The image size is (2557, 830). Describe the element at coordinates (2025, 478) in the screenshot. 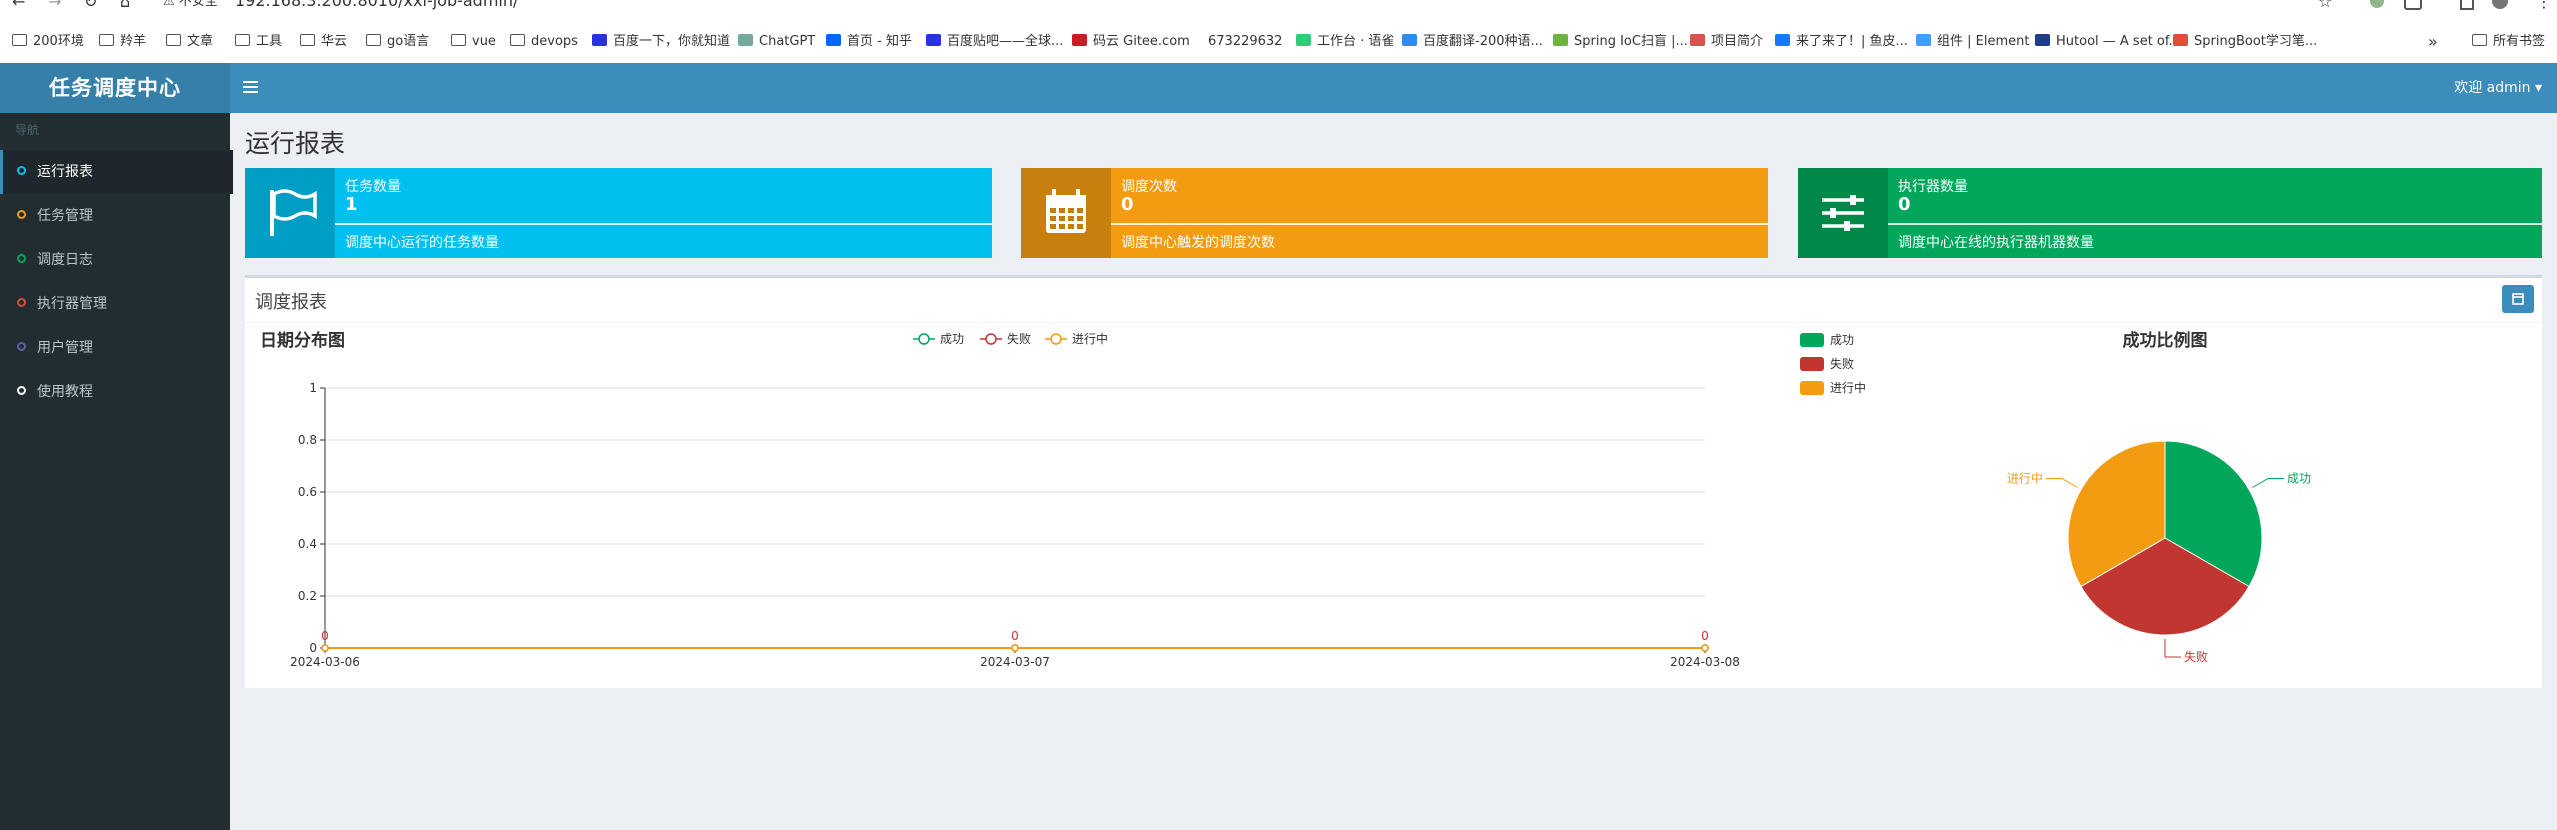

I see `slice-label: 进行中` at that location.